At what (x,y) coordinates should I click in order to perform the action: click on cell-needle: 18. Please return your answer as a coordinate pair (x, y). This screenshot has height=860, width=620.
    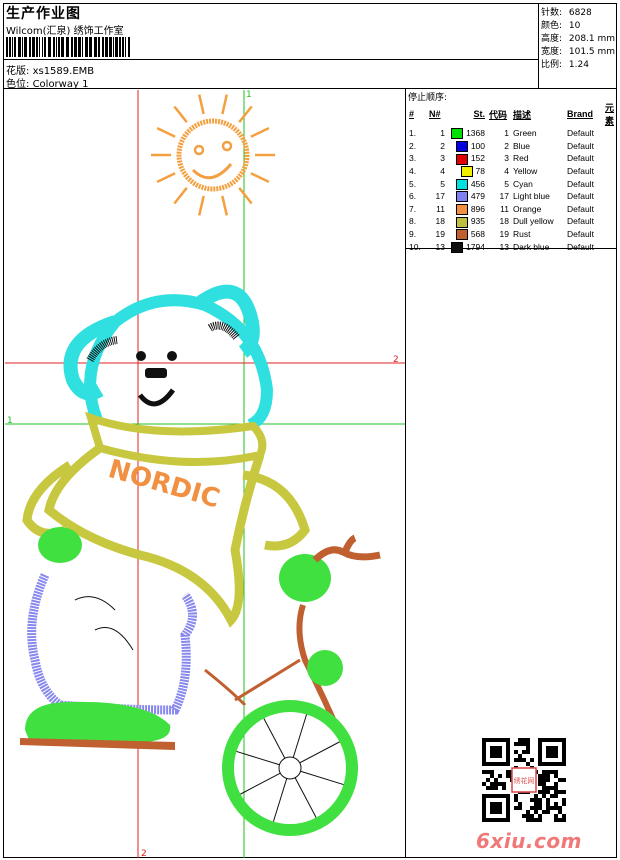
    Looking at the image, I should click on (440, 221).